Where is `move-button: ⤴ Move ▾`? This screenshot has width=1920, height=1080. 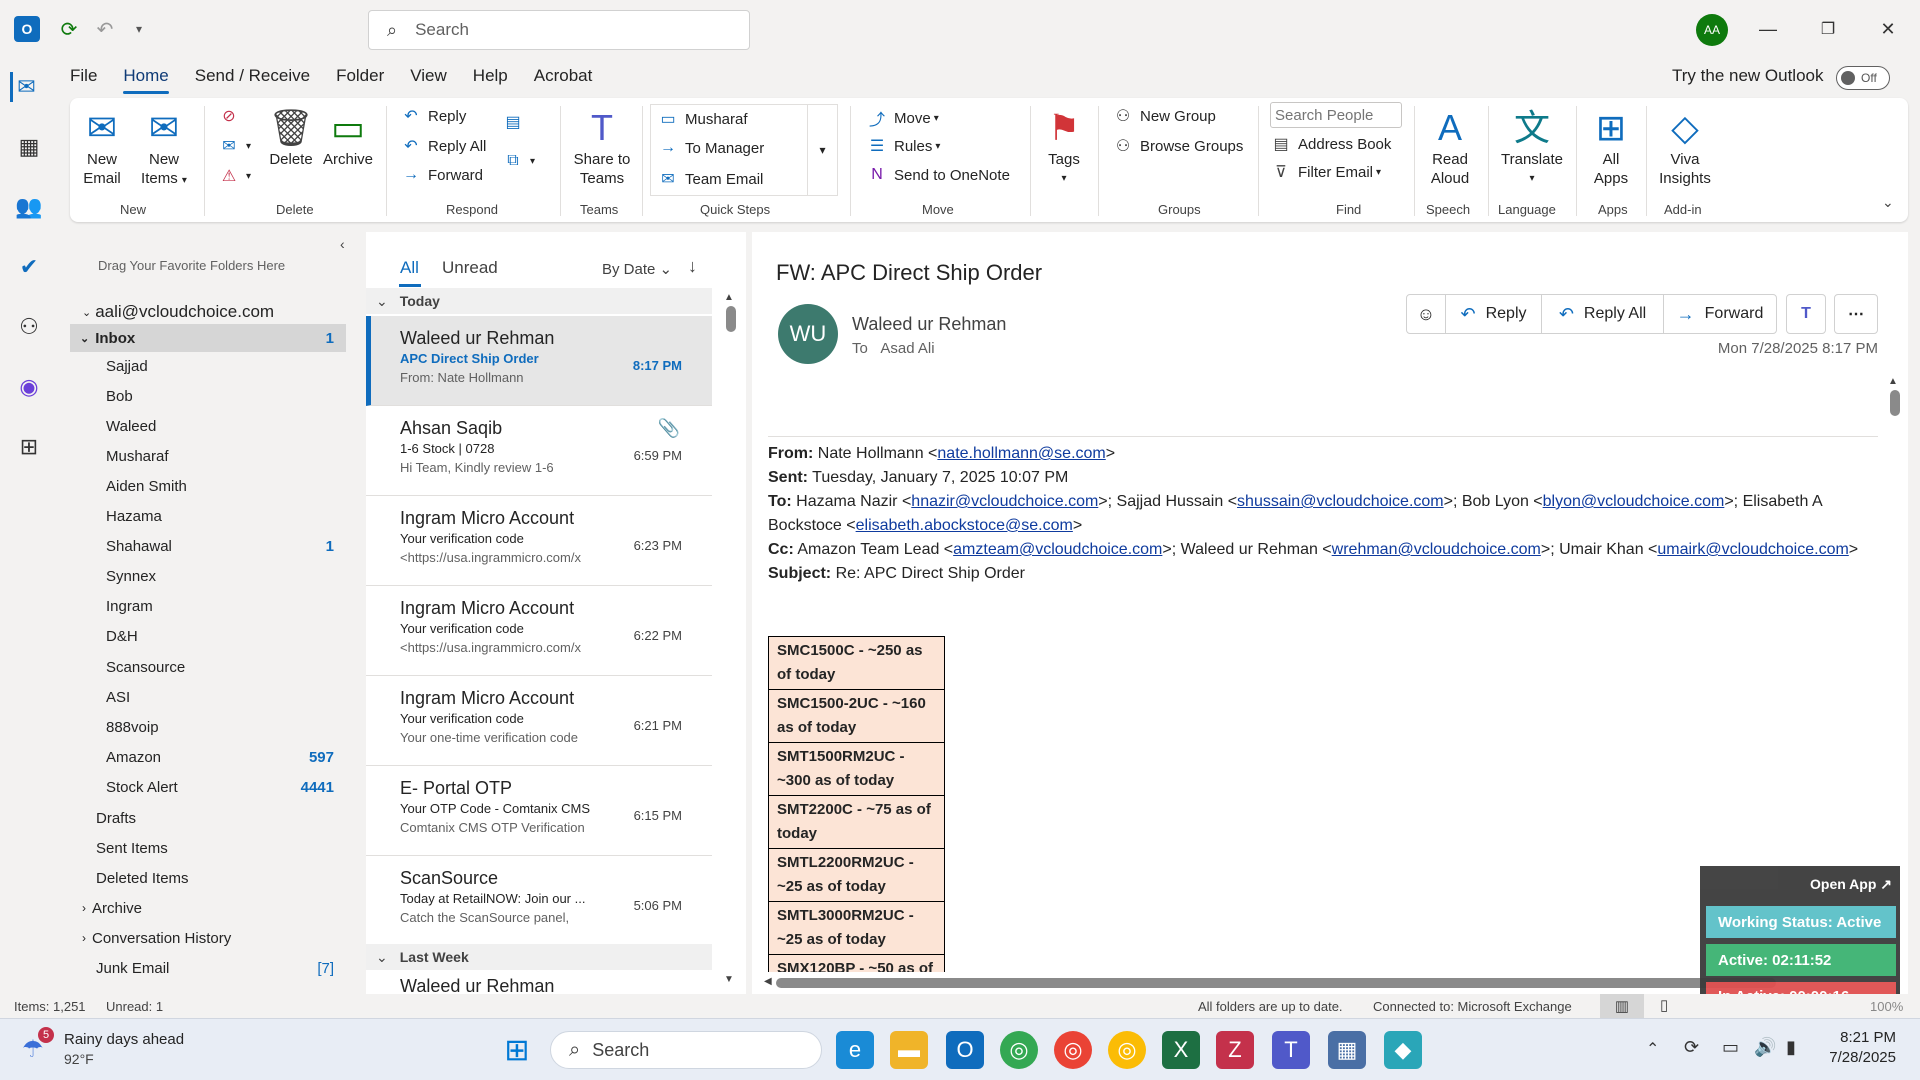 move-button: ⤴ Move ▾ is located at coordinates (902, 118).